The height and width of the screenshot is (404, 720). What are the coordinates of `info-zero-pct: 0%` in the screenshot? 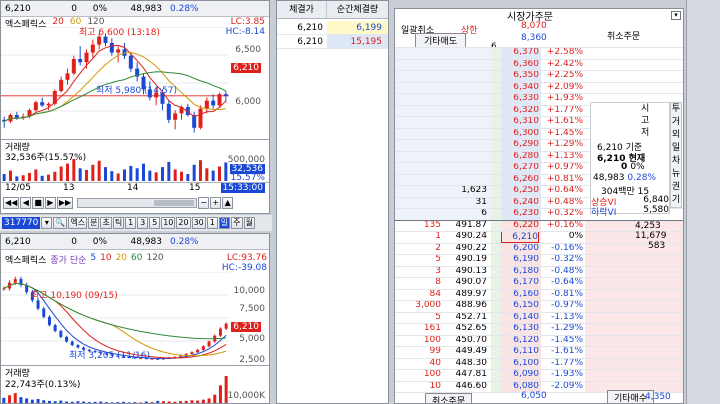 It's located at (637, 167).